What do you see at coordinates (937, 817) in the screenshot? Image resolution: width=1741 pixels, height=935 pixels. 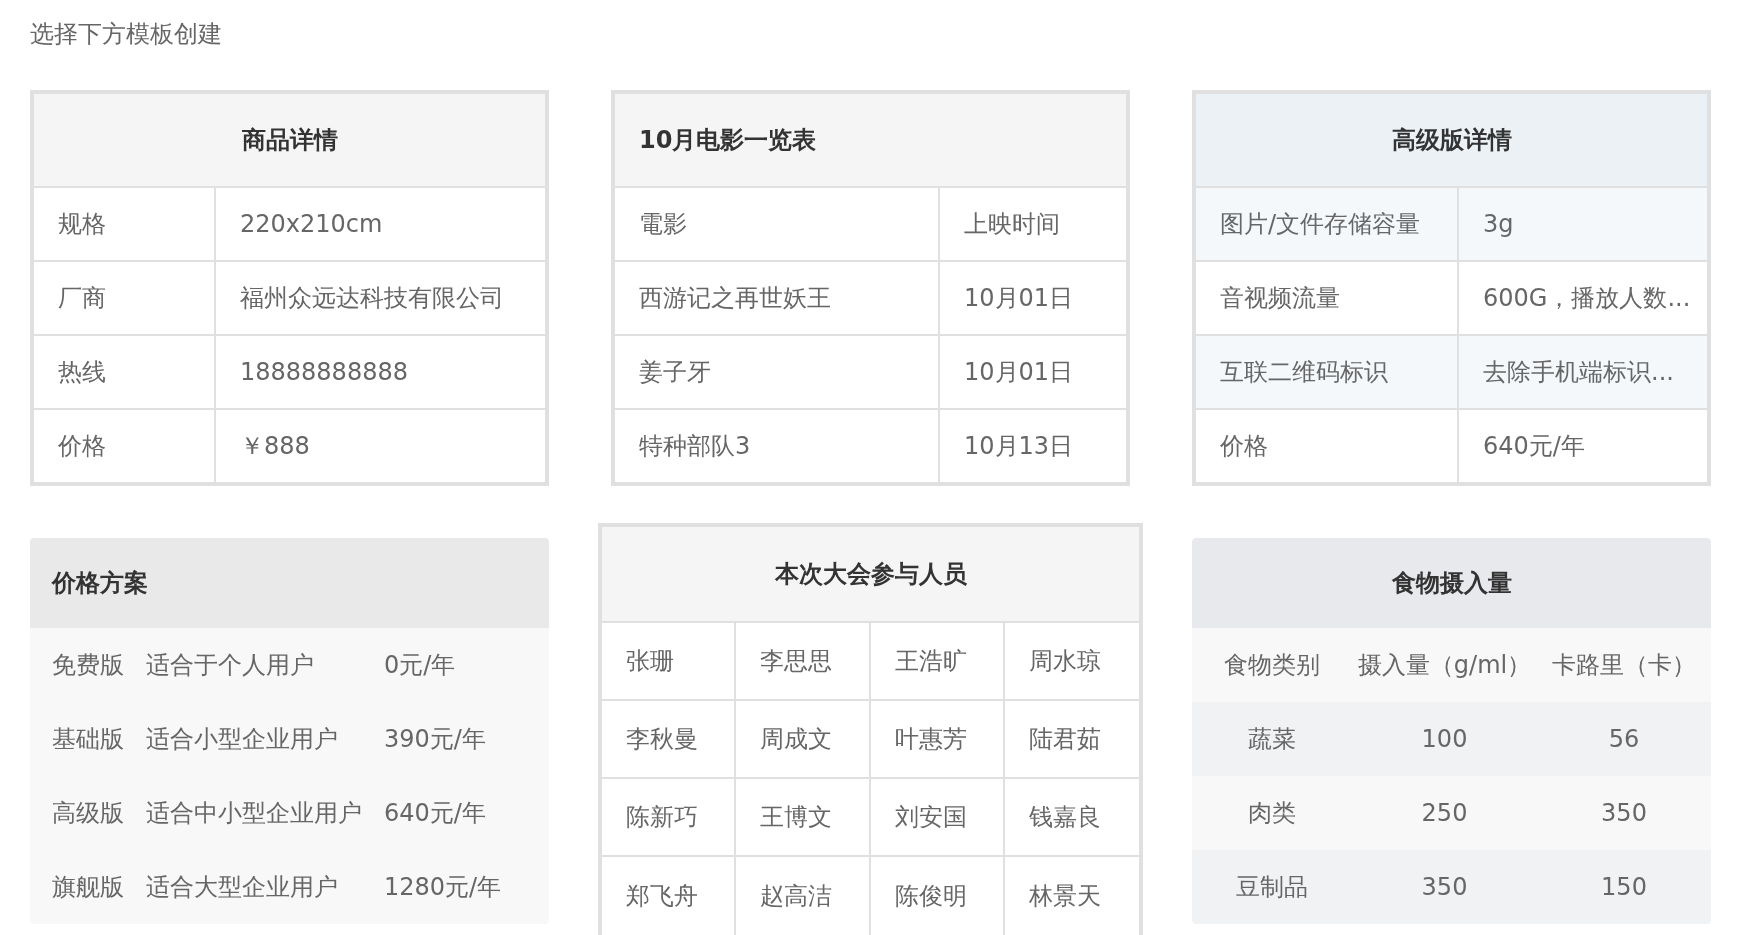 I see `table-cell: 刘安国` at bounding box center [937, 817].